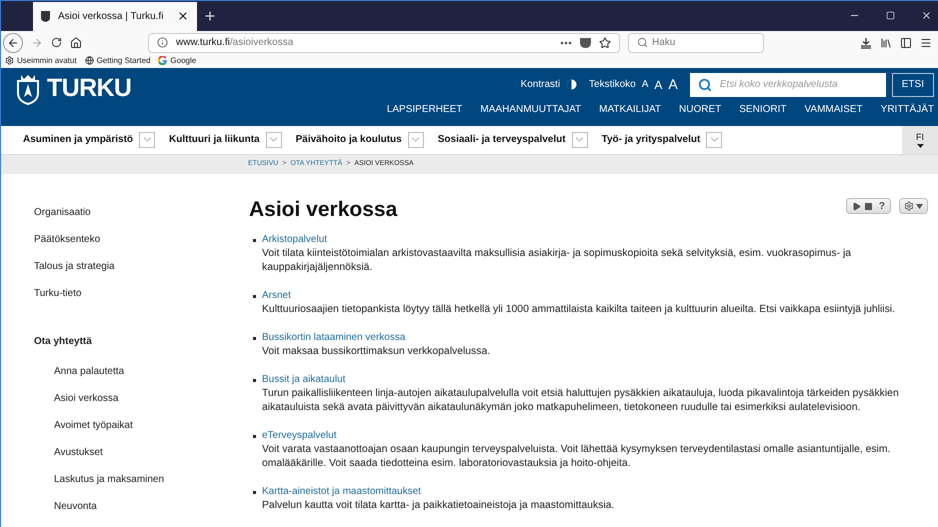 The height and width of the screenshot is (527, 938). What do you see at coordinates (578, 296) in the screenshot?
I see `service-link: Arsnet` at bounding box center [578, 296].